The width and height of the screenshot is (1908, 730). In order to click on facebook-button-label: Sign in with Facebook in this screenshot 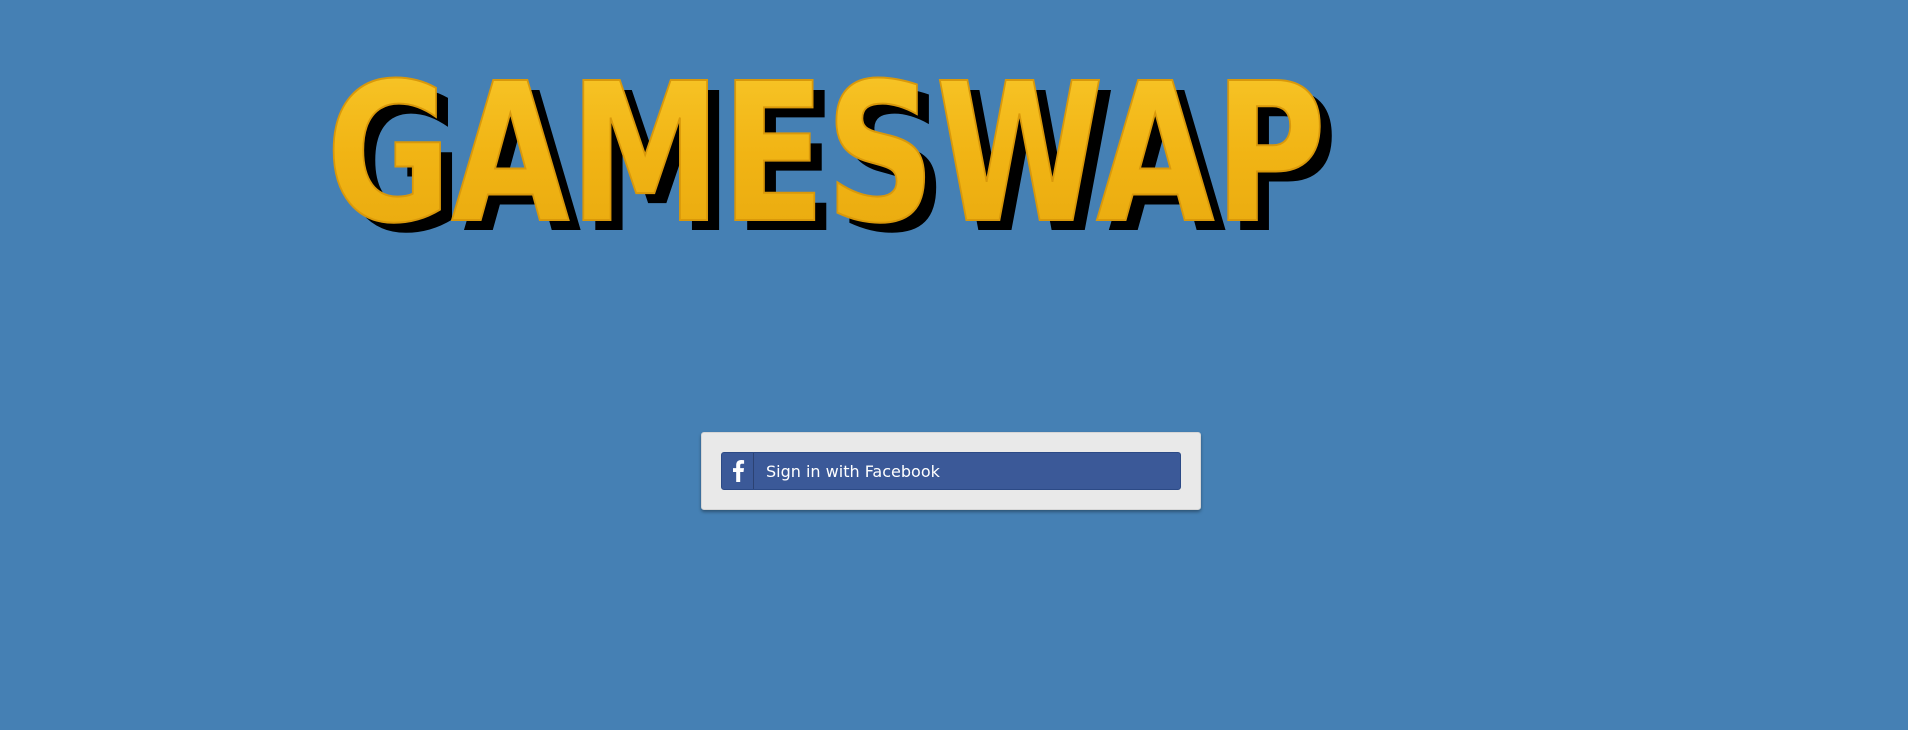, I will do `click(853, 471)`.